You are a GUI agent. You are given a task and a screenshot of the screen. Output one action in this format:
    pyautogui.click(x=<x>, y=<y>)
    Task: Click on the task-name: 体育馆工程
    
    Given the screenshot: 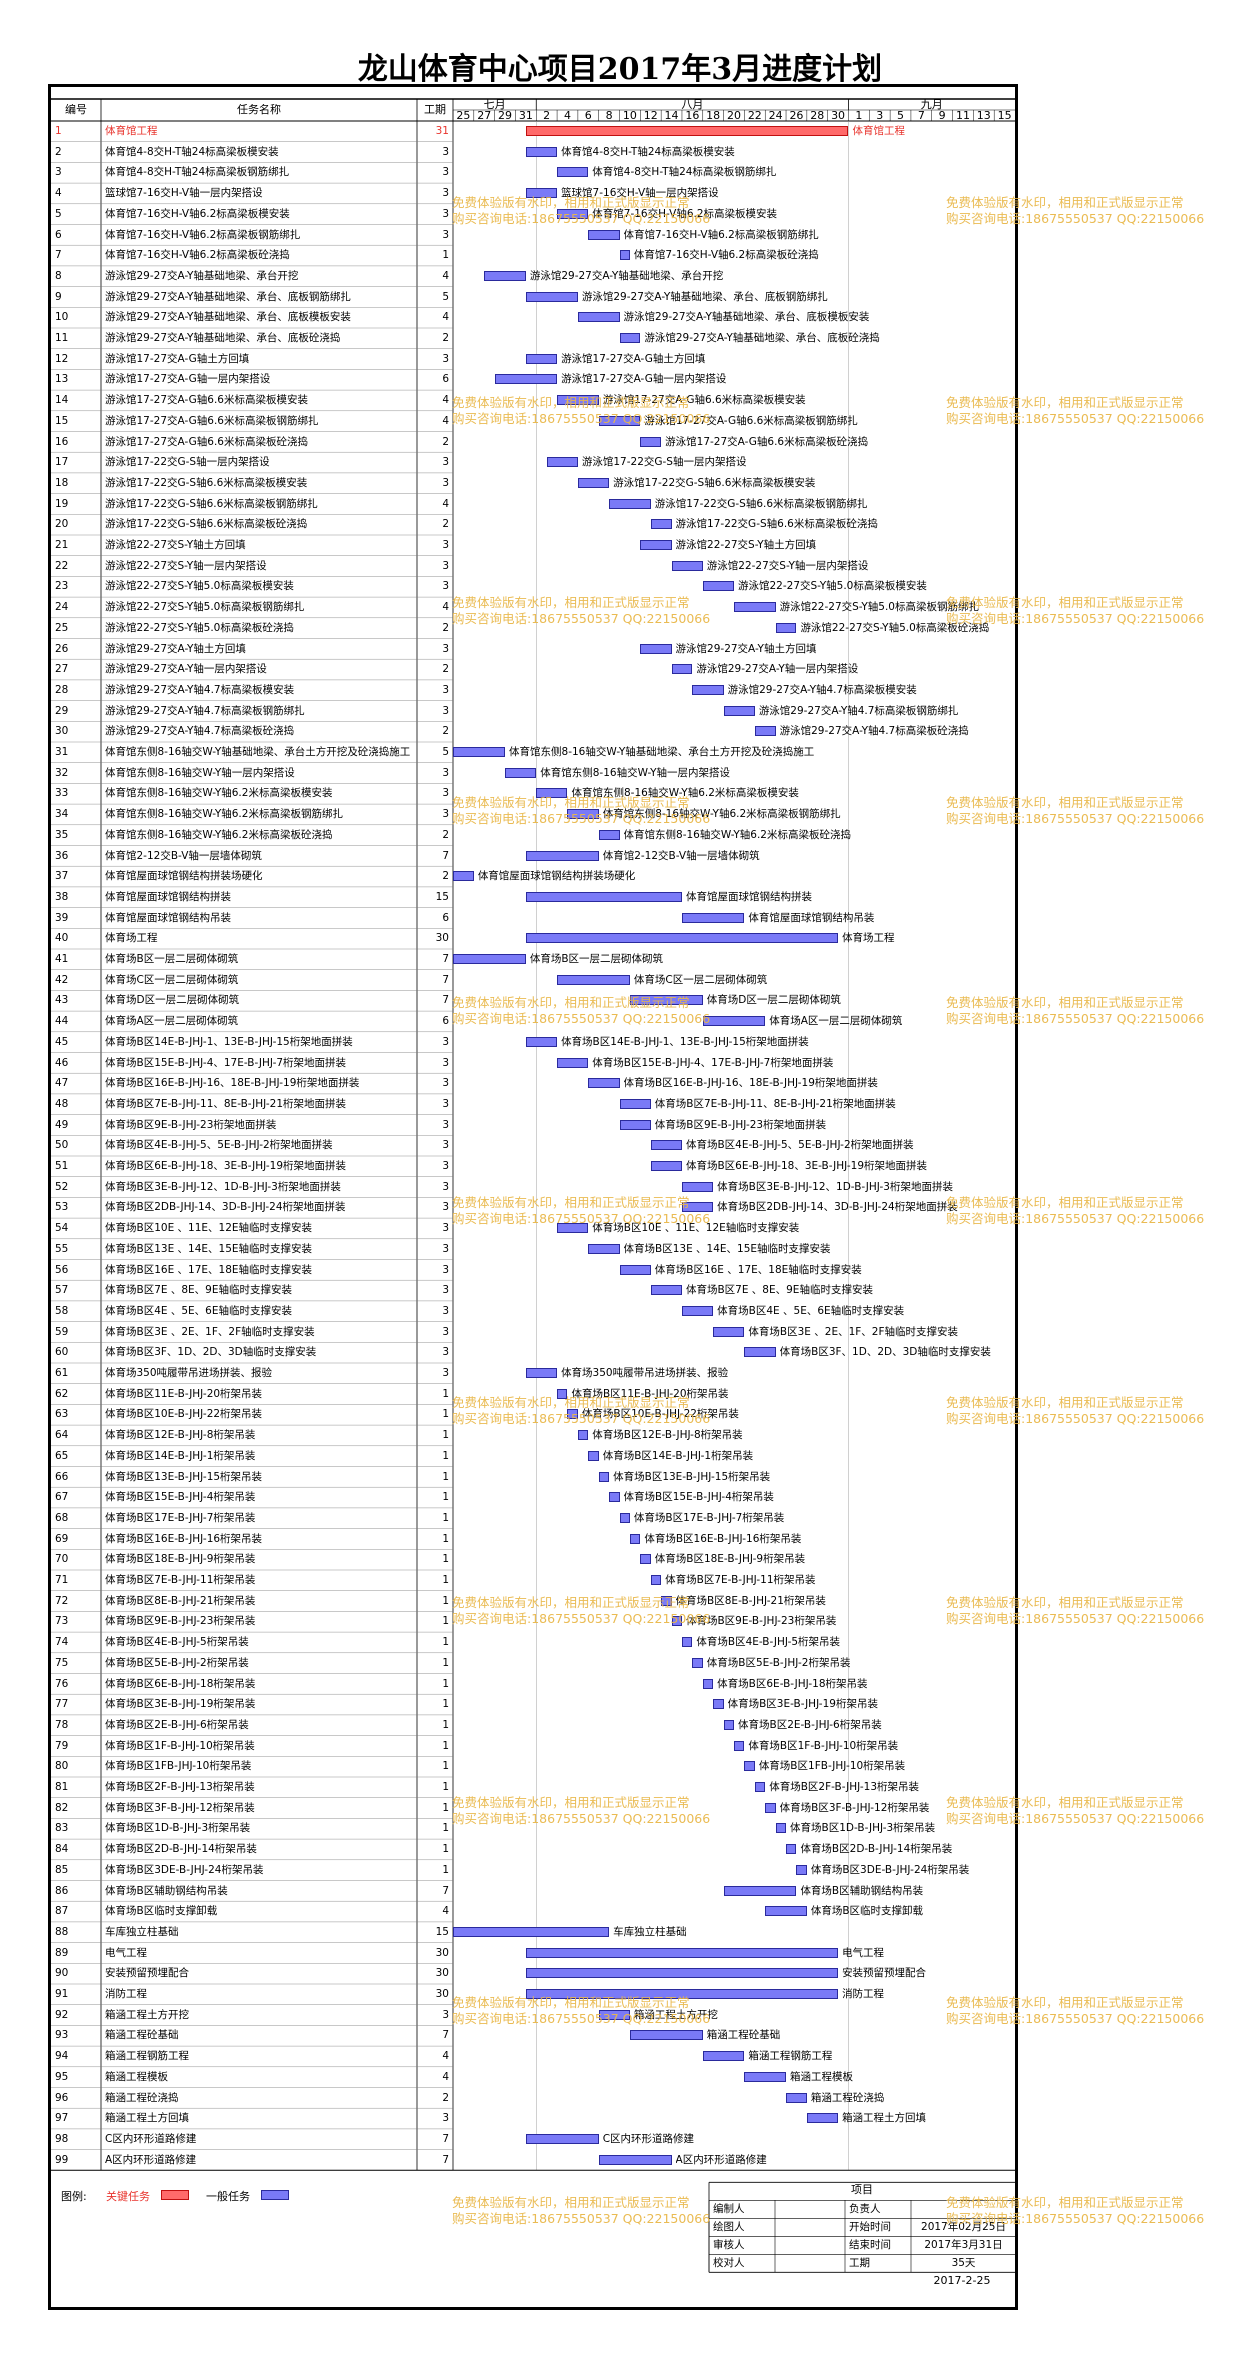 What is the action you would take?
    pyautogui.click(x=131, y=131)
    